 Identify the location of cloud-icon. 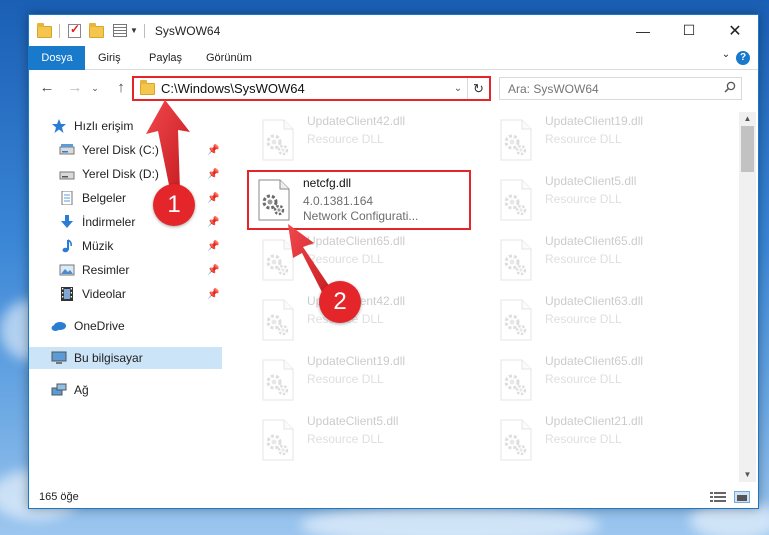
(59, 326).